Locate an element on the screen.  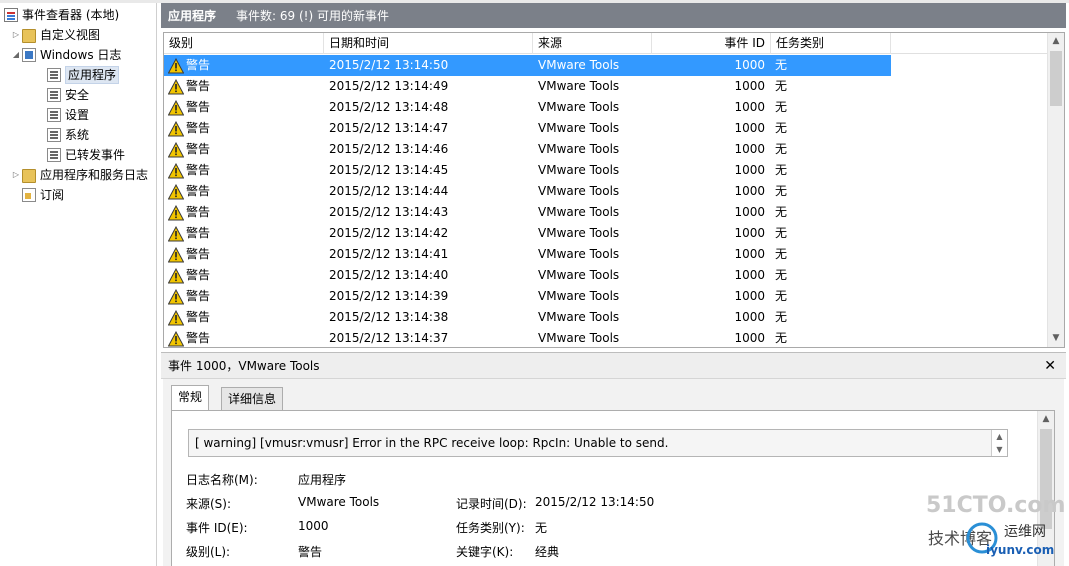
tree-node-custom-views: ▷ 自定义视图 is located at coordinates (55, 35).